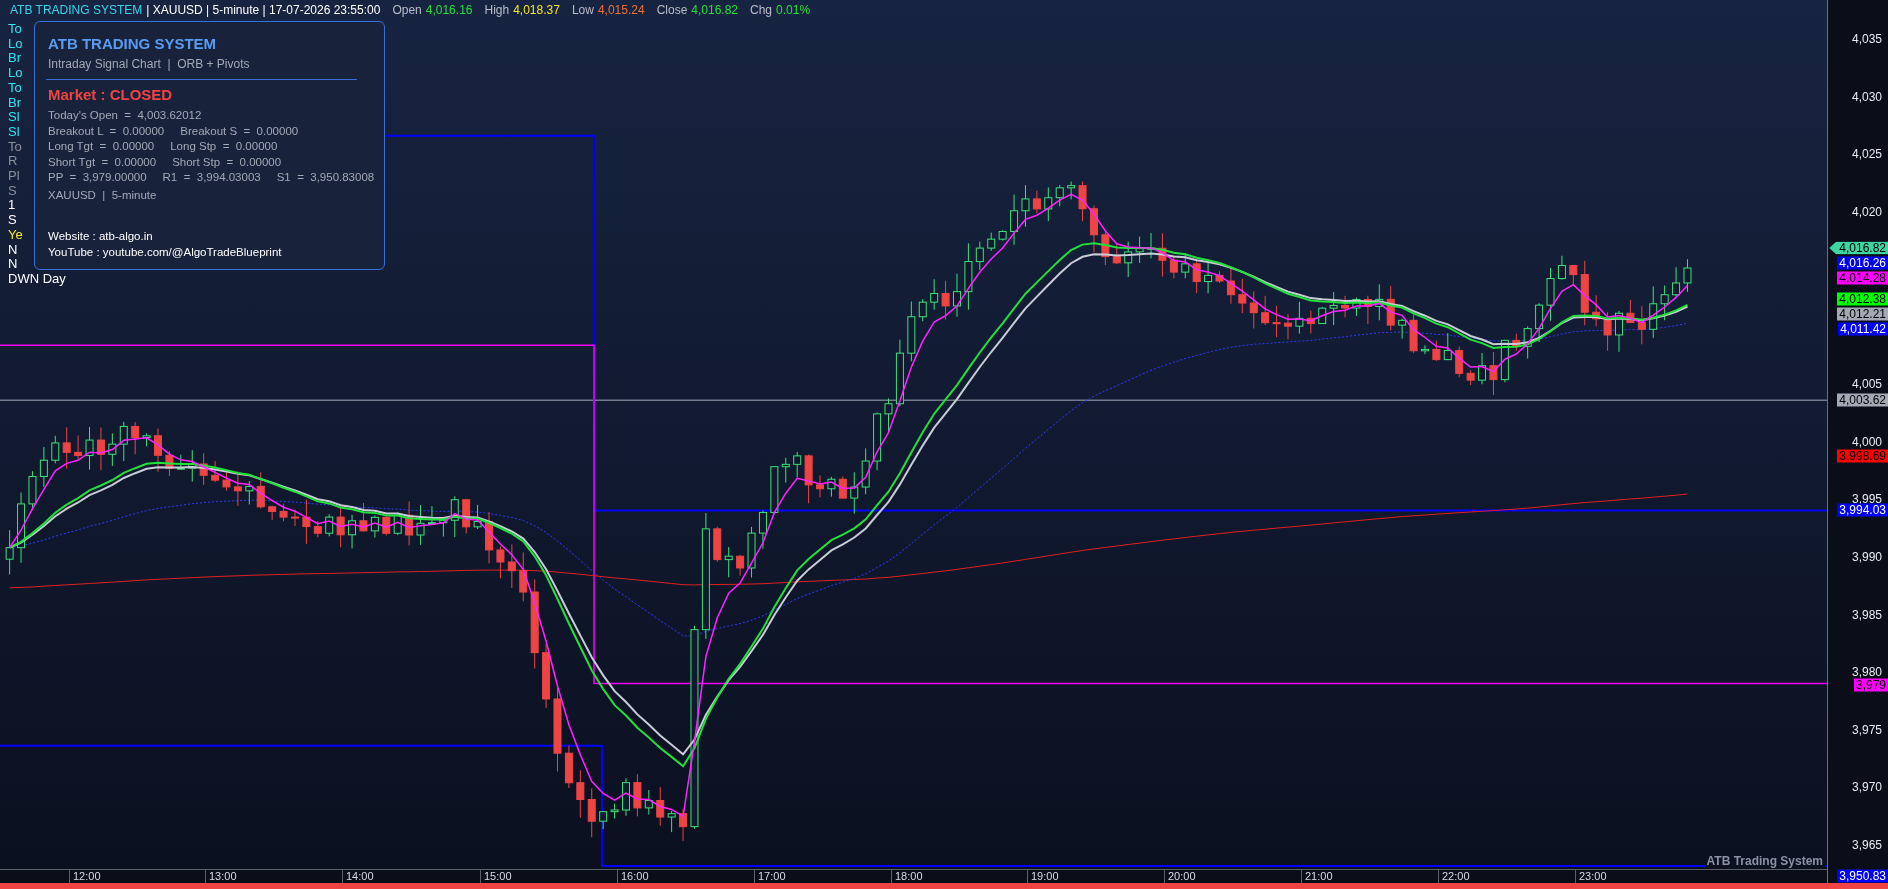 The image size is (1888, 889). I want to click on quote-label: Open, so click(407, 10).